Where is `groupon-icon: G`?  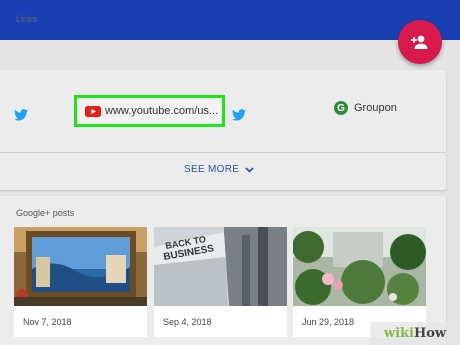 groupon-icon: G is located at coordinates (341, 108).